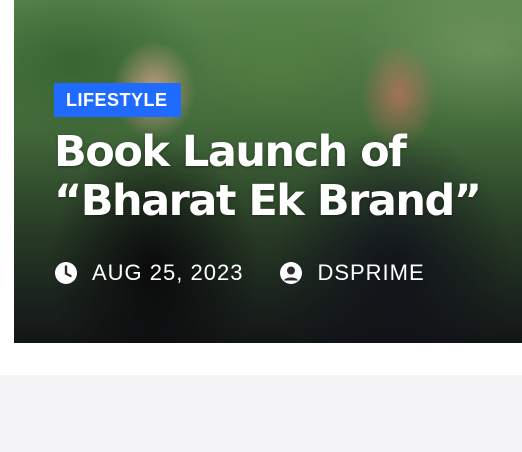 The width and height of the screenshot is (522, 452). I want to click on post-date-text: AUG 25, 2023, so click(168, 272).